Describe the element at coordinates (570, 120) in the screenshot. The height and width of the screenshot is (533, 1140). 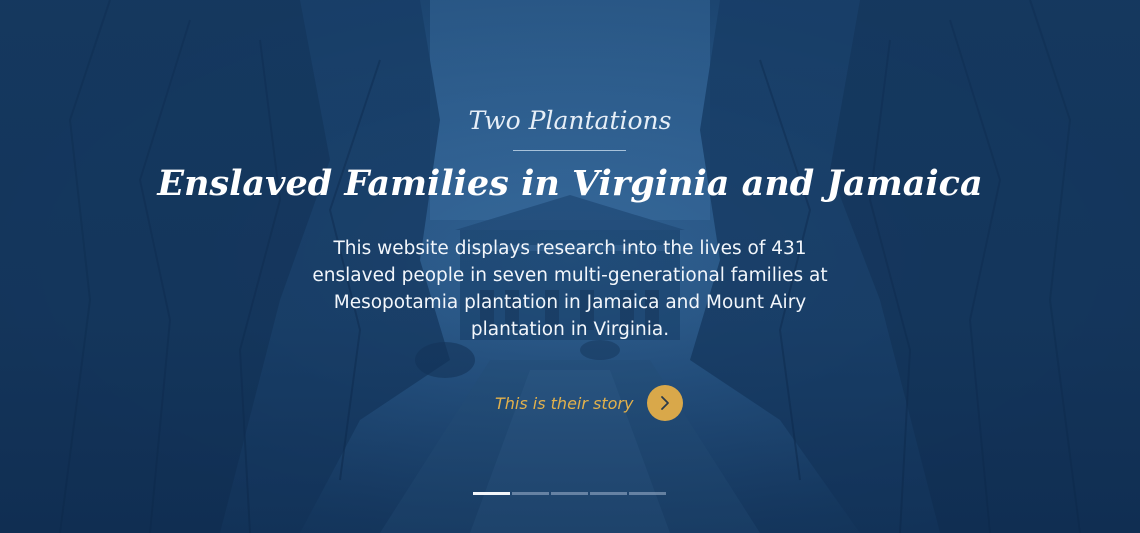
I see `hero-eyebrow: Two Plantations` at that location.